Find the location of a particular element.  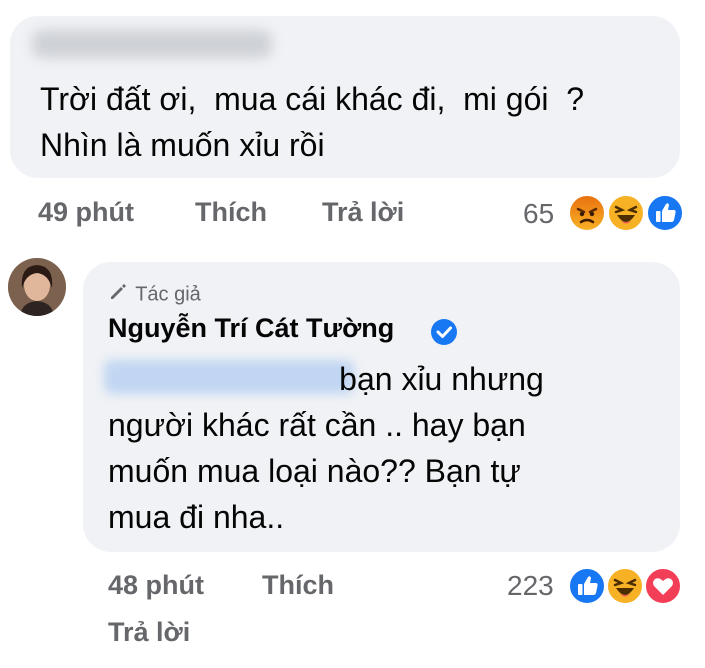

author-avatar is located at coordinates (37, 287).